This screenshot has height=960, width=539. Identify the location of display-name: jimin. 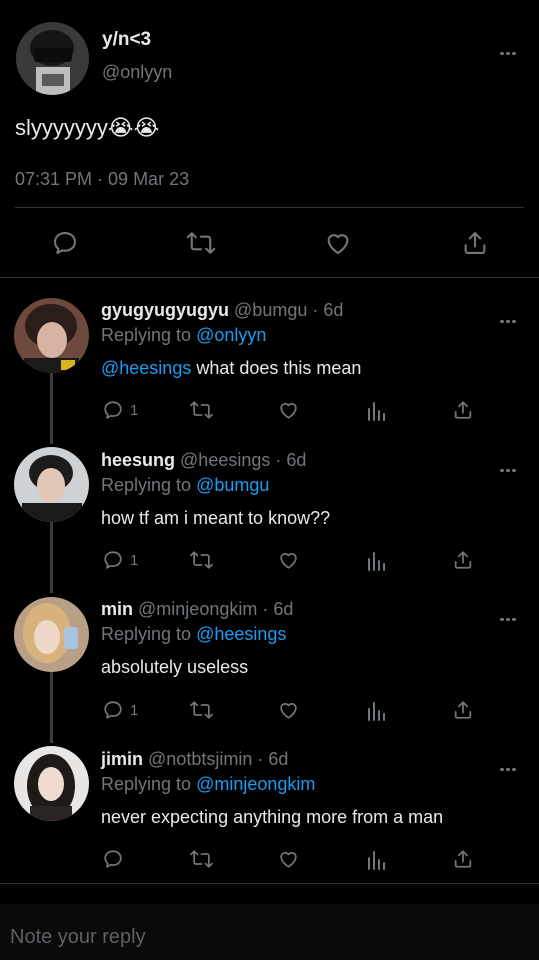
(122, 759).